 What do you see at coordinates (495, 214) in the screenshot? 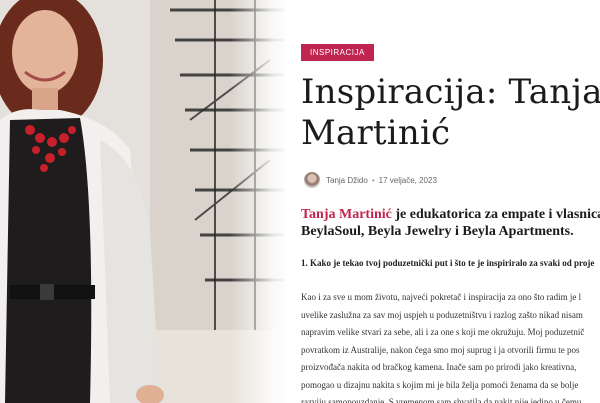
I see `lead-text-line-1: je edukatorica za empate i vlasnica us` at bounding box center [495, 214].